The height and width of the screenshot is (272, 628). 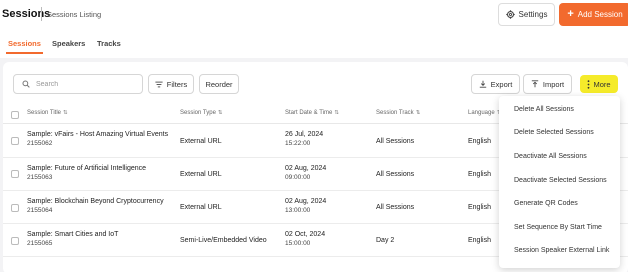 I want to click on session-id: 2155064, so click(x=40, y=210).